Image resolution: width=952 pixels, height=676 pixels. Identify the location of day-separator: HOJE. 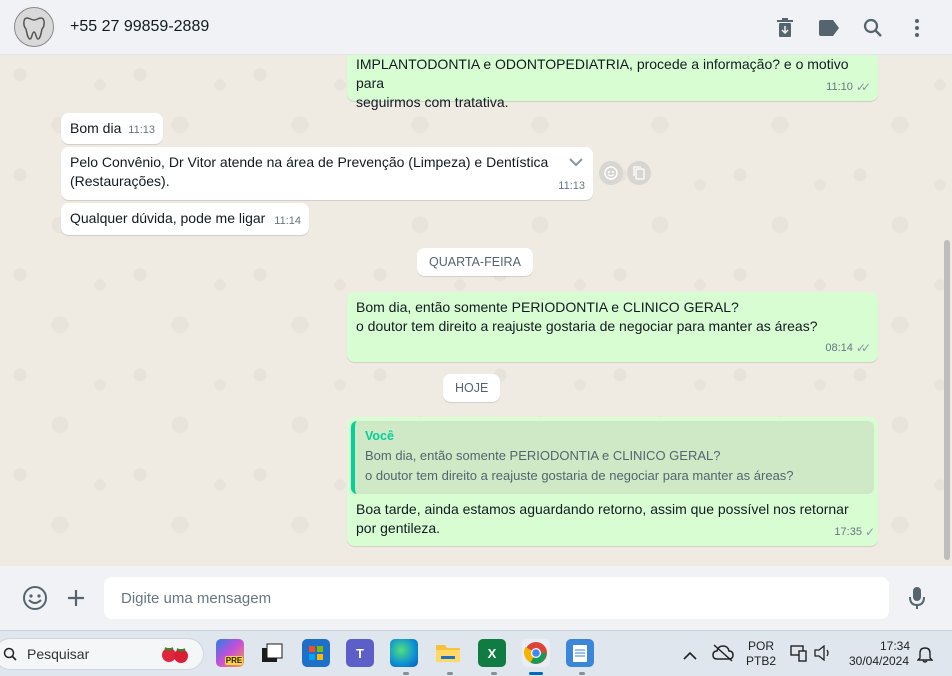
(472, 388).